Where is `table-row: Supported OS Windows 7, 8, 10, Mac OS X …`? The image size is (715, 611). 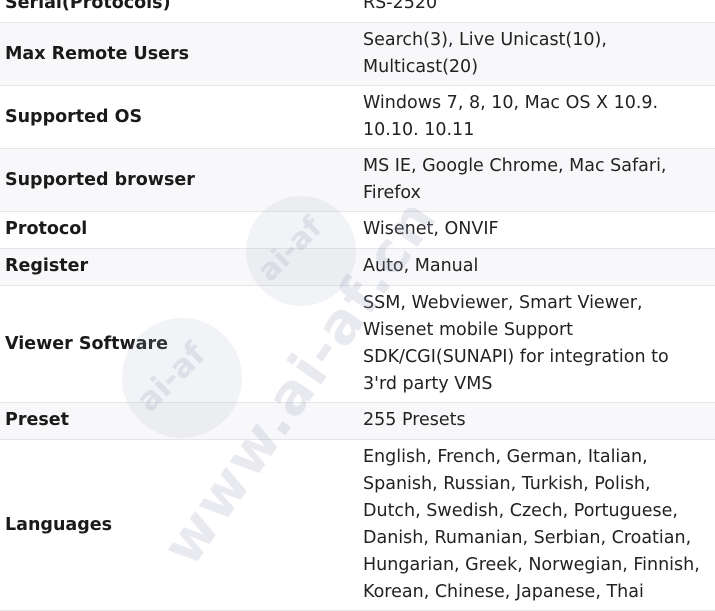 table-row: Supported OS Windows 7, 8, 10, Mac OS X … is located at coordinates (357, 117).